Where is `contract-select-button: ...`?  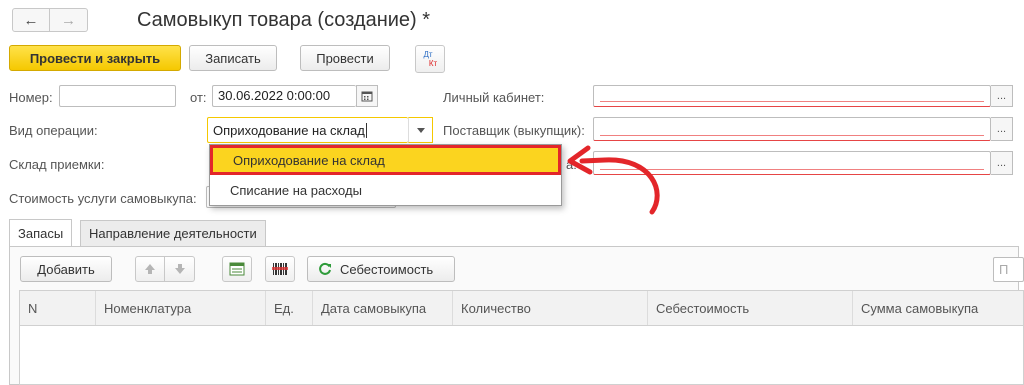
contract-select-button: ... is located at coordinates (1002, 163).